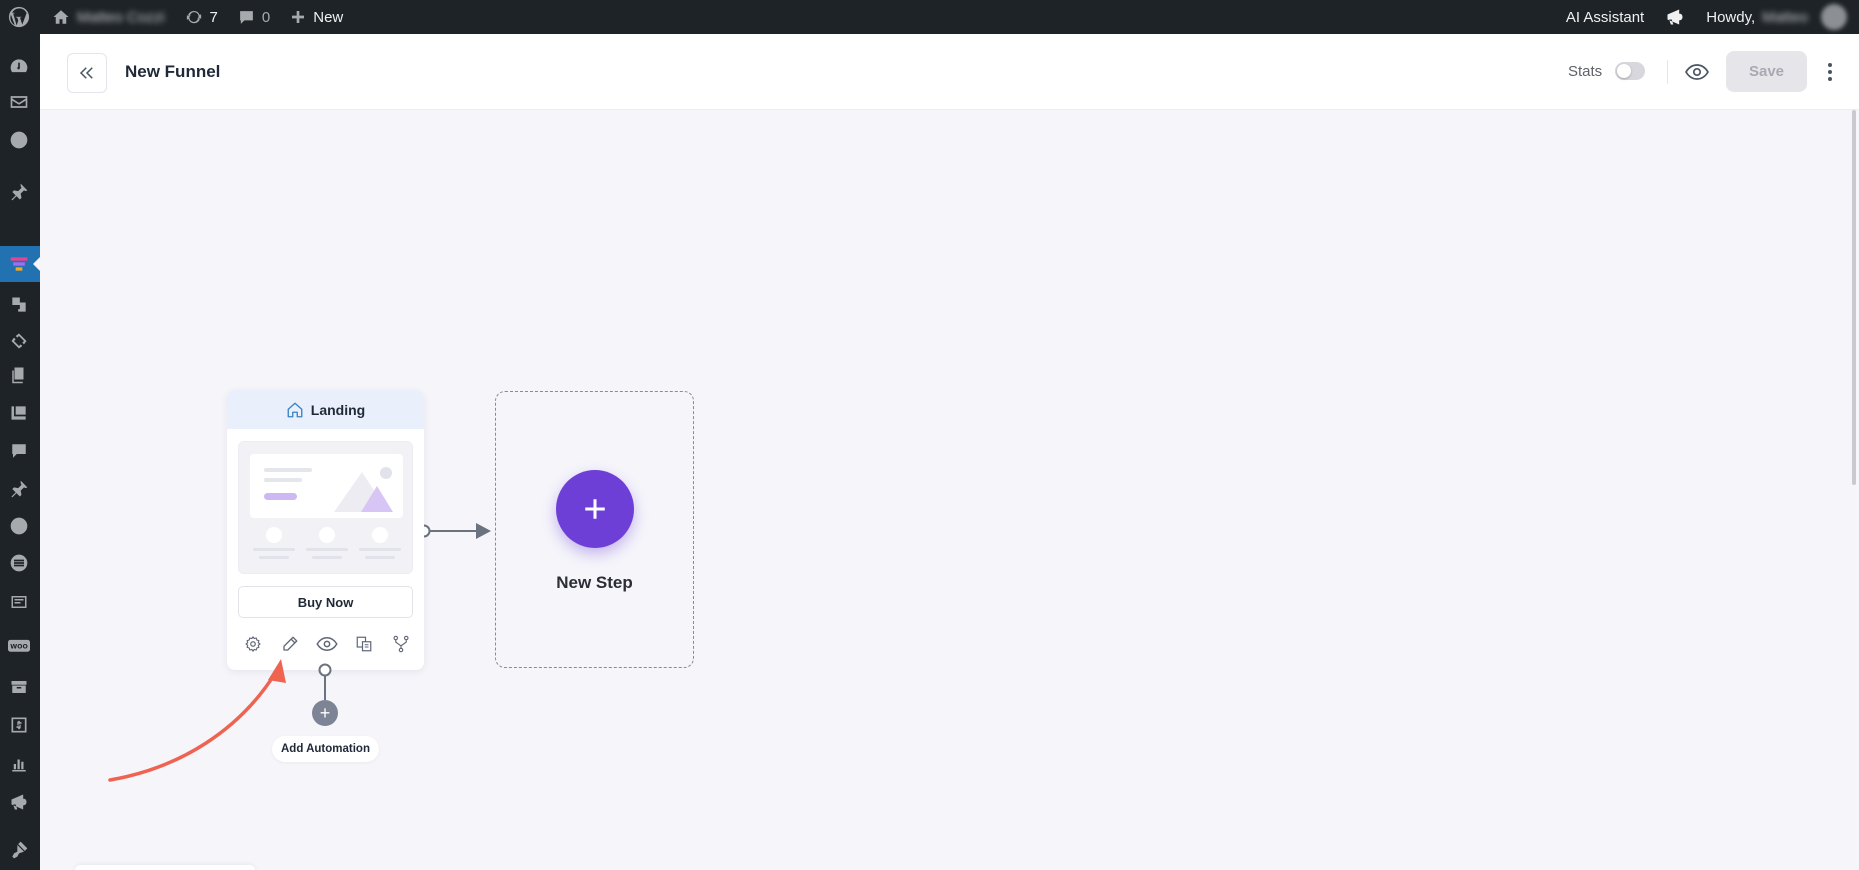  Describe the element at coordinates (19, 413) in the screenshot. I see `media-icon` at that location.